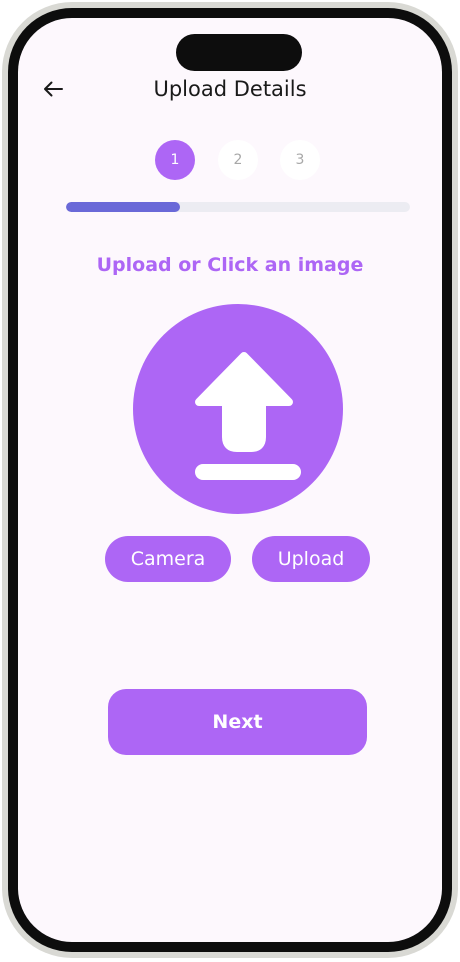  Describe the element at coordinates (230, 89) in the screenshot. I see `page-title: Upload Details` at that location.